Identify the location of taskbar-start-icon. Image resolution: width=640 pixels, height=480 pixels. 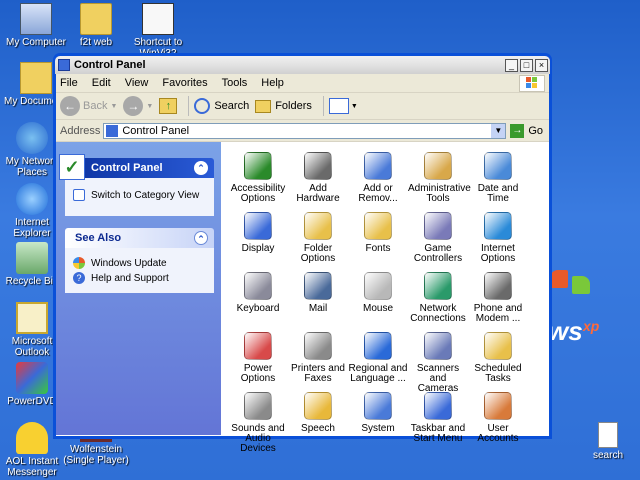
(438, 406).